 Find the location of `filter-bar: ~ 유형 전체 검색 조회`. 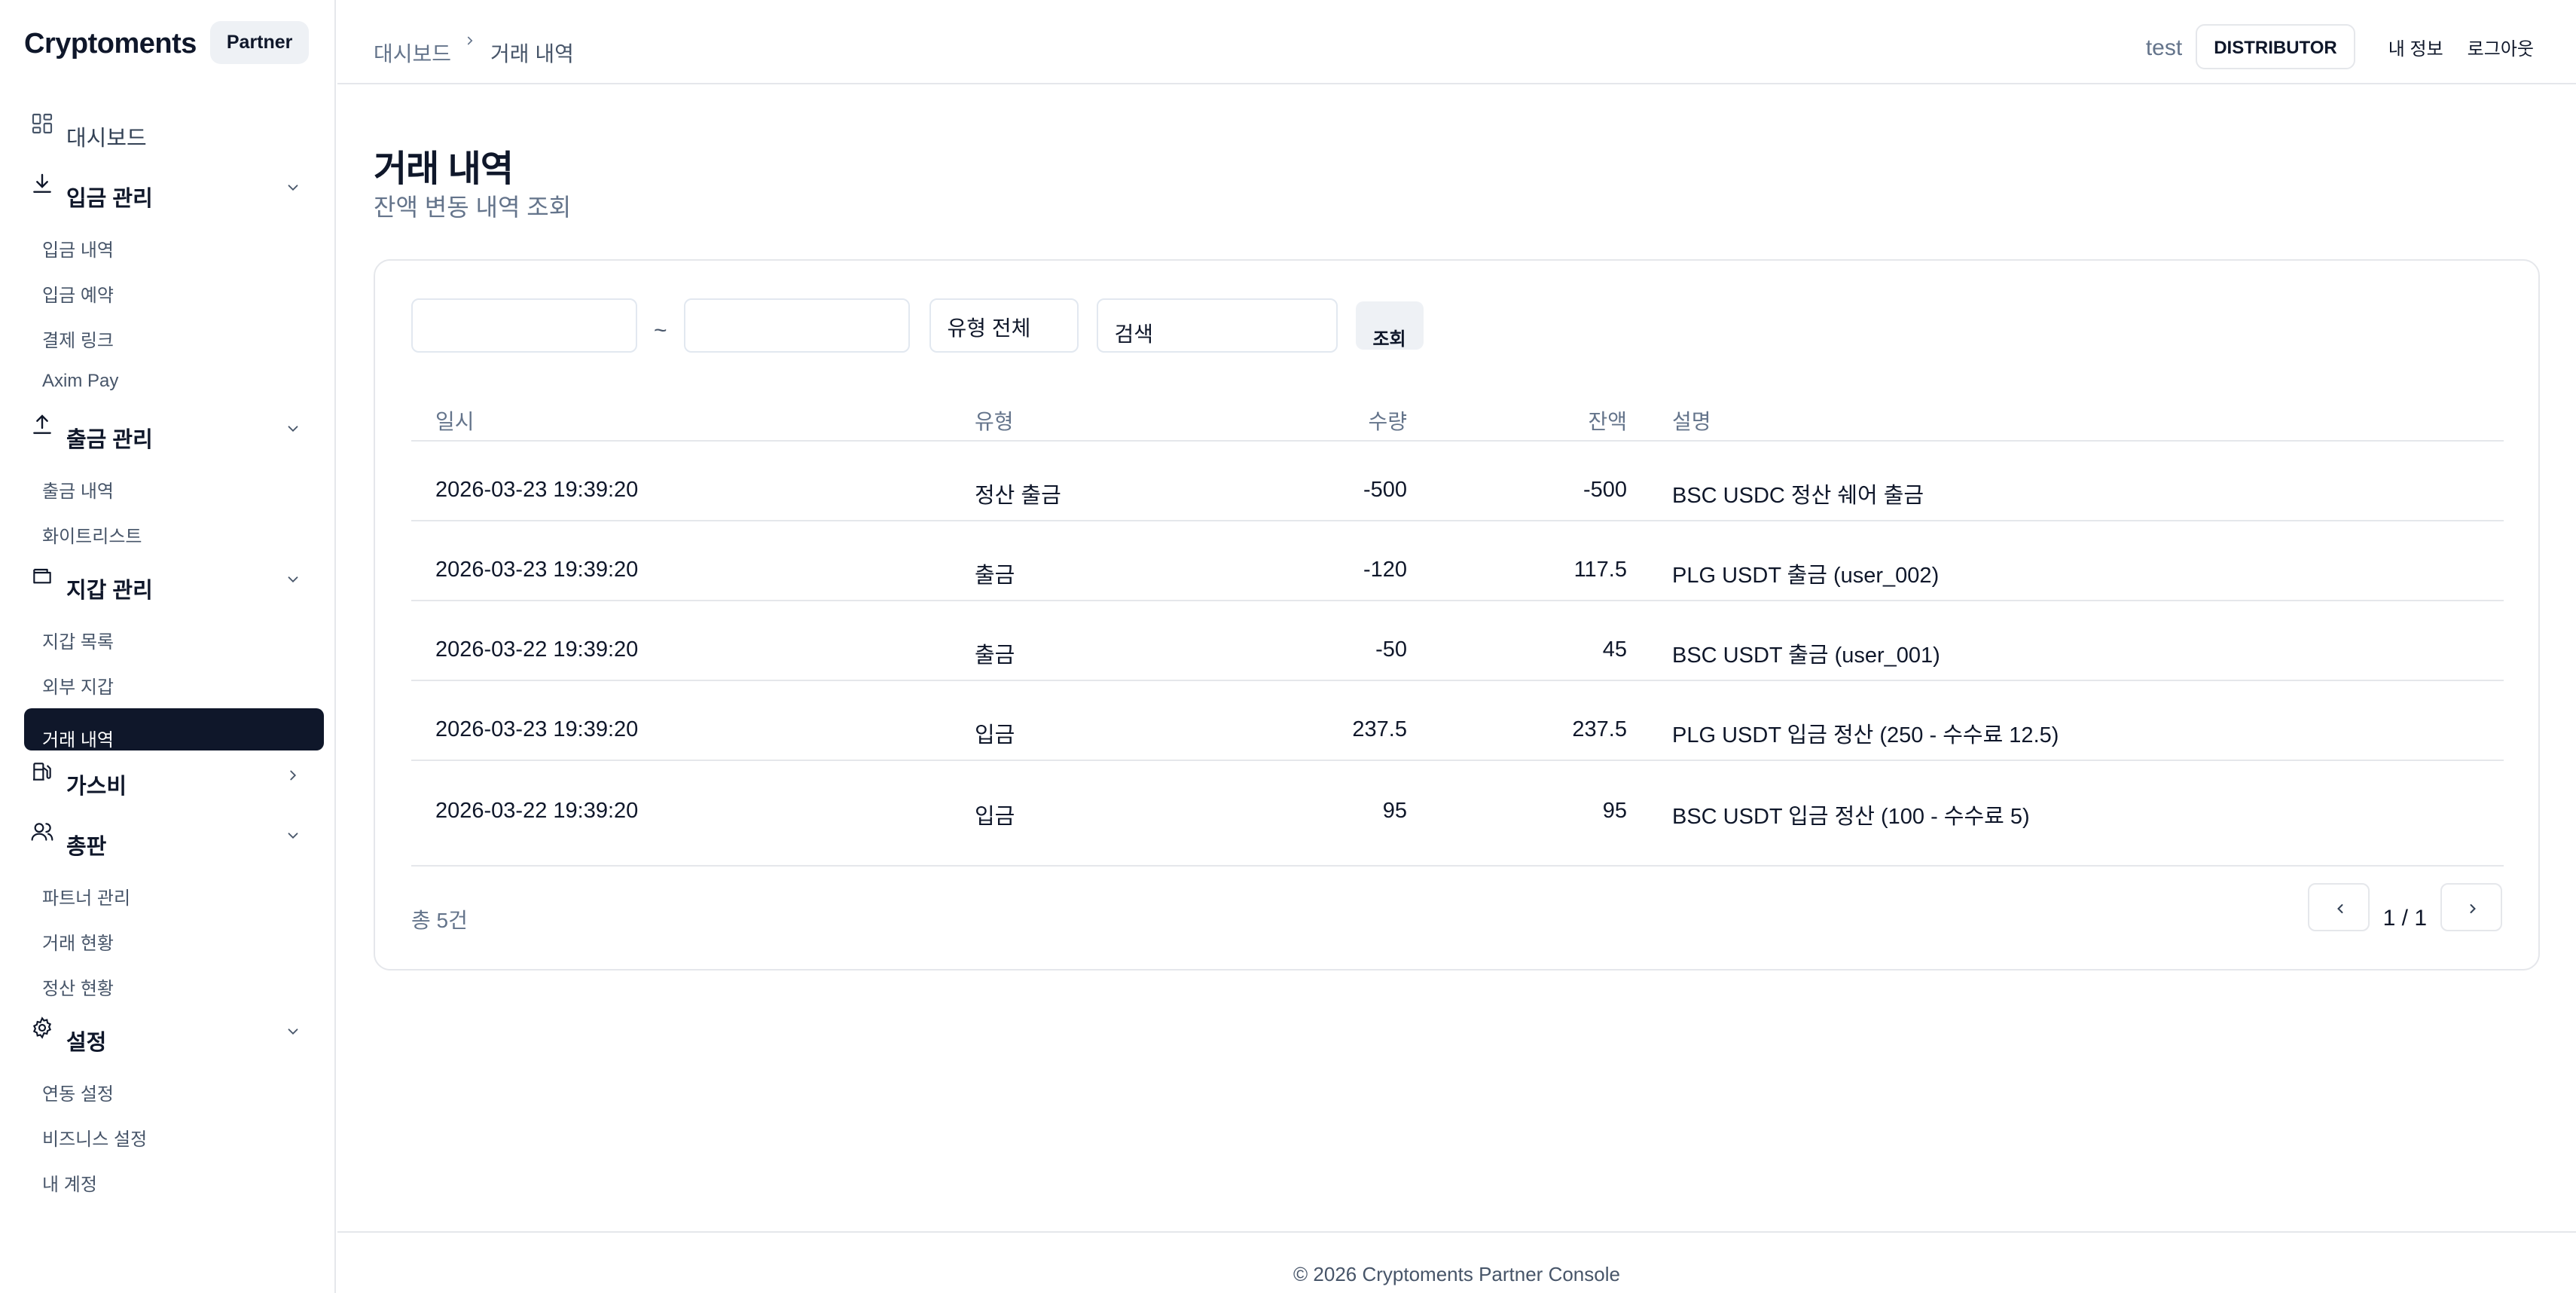

filter-bar: ~ 유형 전체 검색 조회 is located at coordinates (917, 325).